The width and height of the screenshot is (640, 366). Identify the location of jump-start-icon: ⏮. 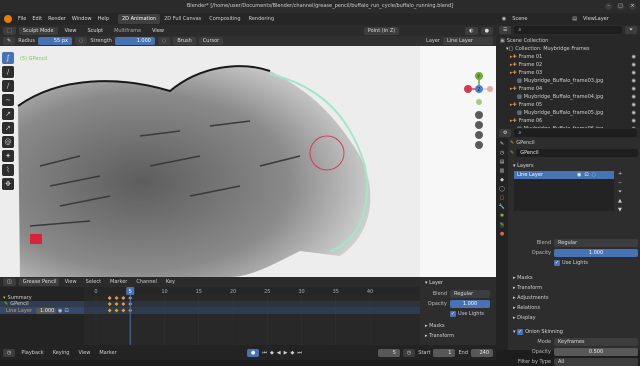
(264, 353).